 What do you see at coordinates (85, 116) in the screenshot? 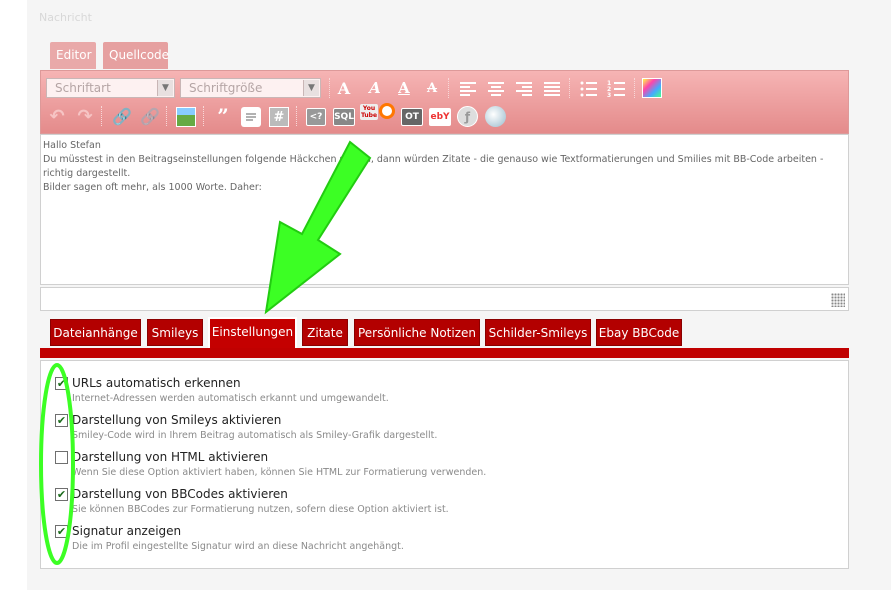
I see `redo-icon: ↷` at bounding box center [85, 116].